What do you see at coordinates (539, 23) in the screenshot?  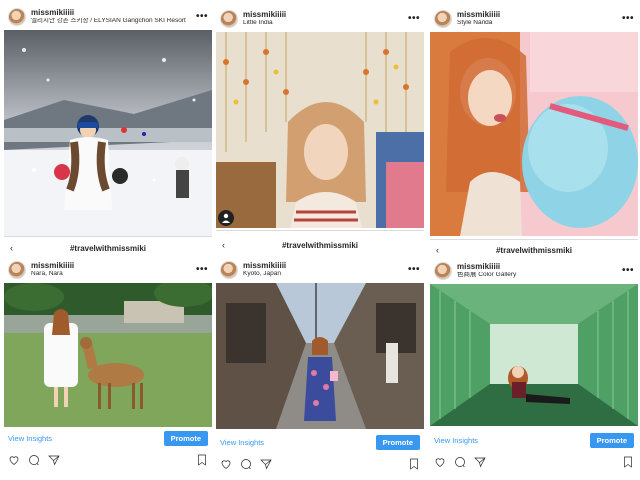 I see `post-location: Style Nanda` at bounding box center [539, 23].